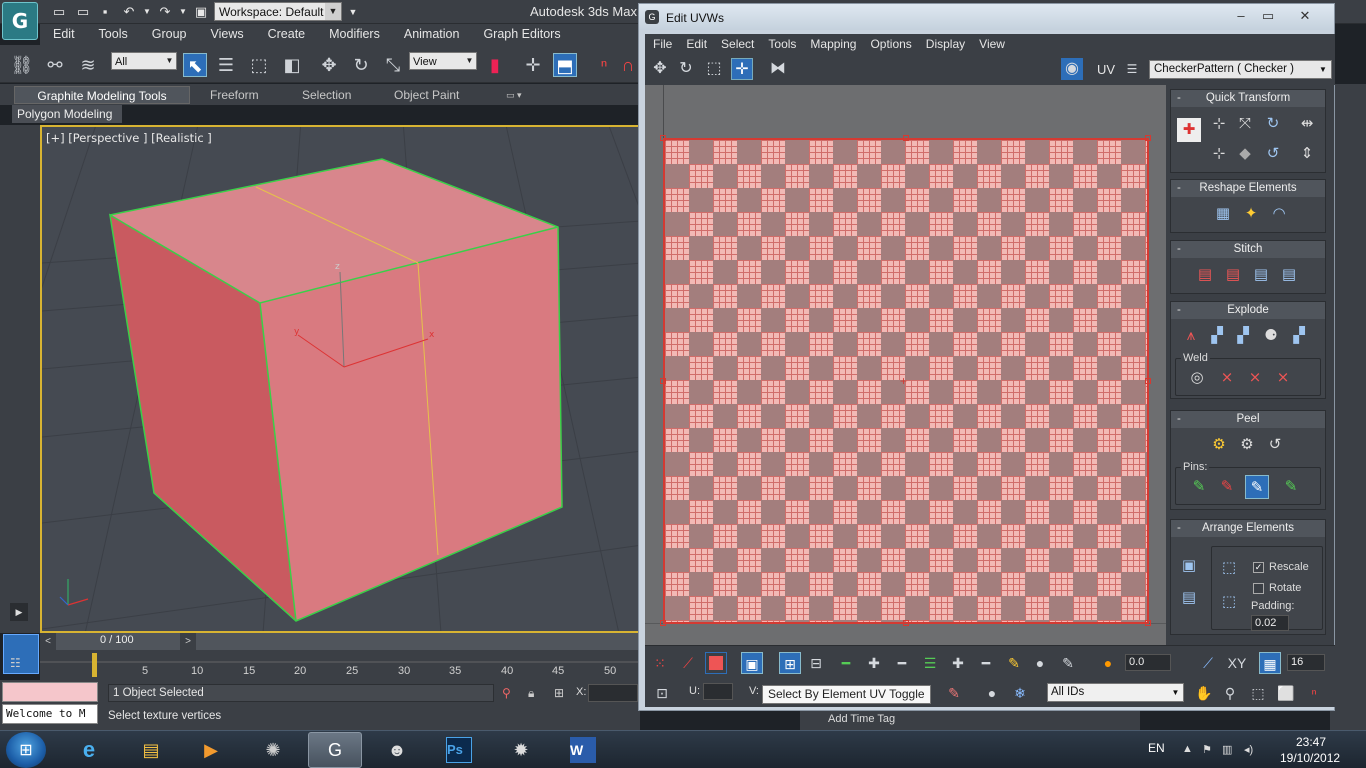 Image resolution: width=1366 pixels, height=768 pixels. Describe the element at coordinates (1132, 69) in the screenshot. I see `texture-list-icon: ☰` at that location.